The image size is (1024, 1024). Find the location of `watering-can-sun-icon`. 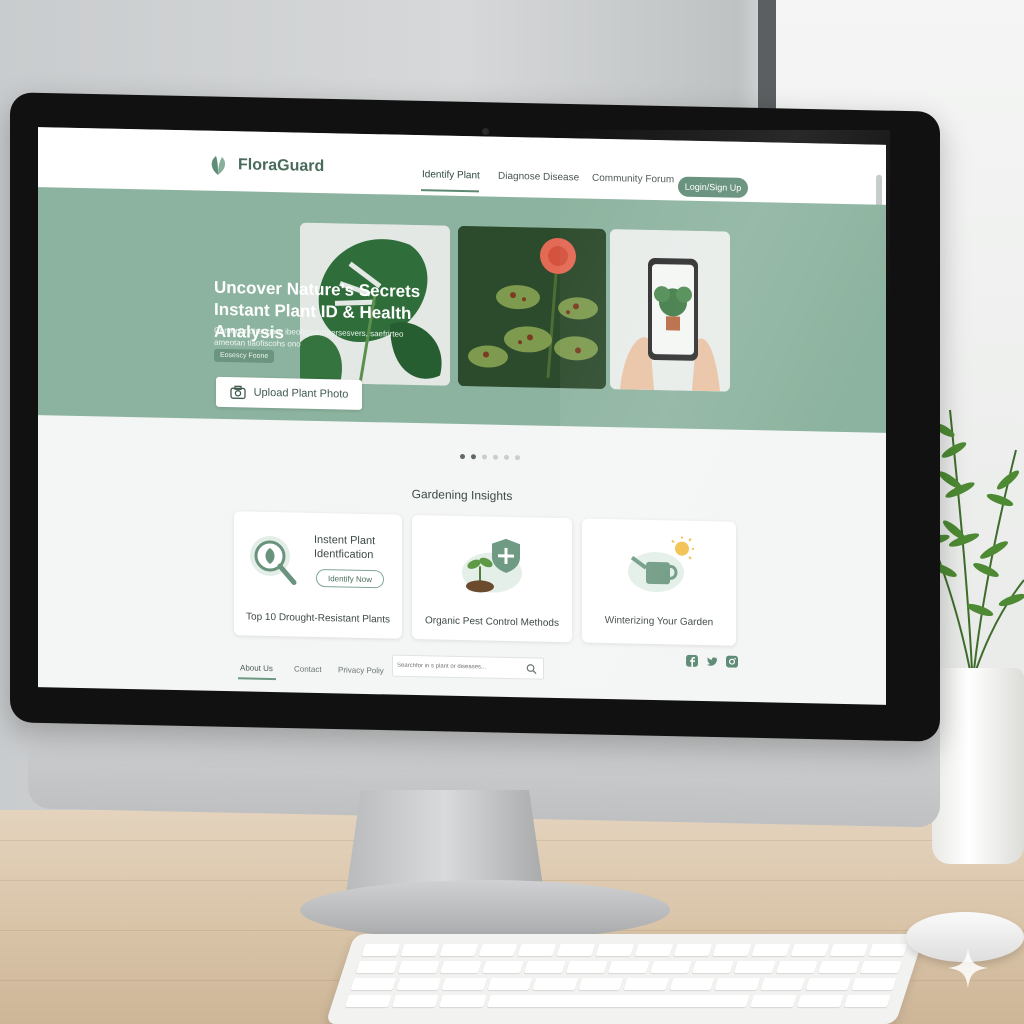

watering-can-sun-icon is located at coordinates (661, 564).